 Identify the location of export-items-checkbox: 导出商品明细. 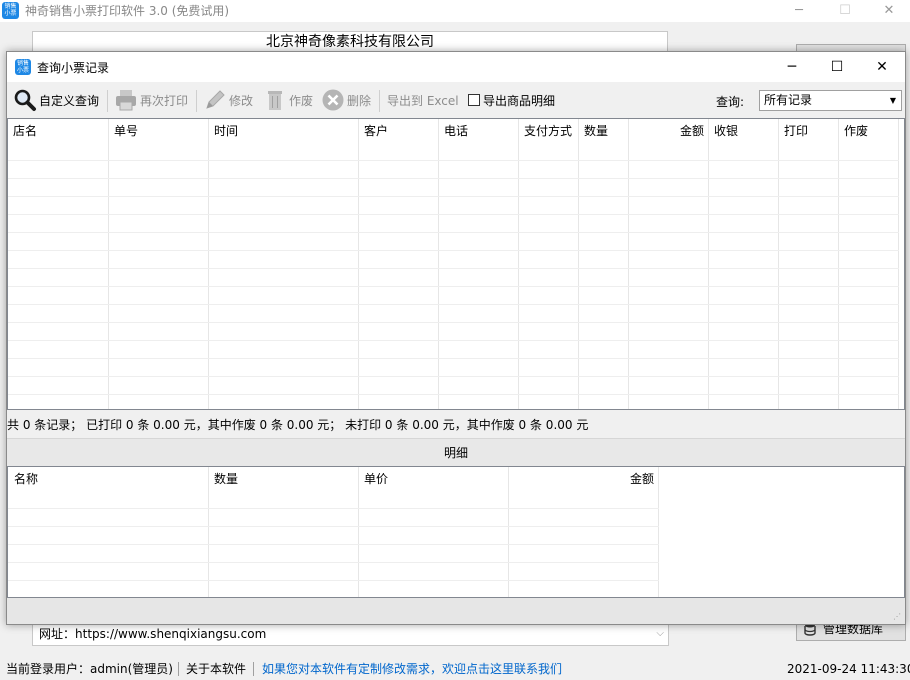
(511, 100).